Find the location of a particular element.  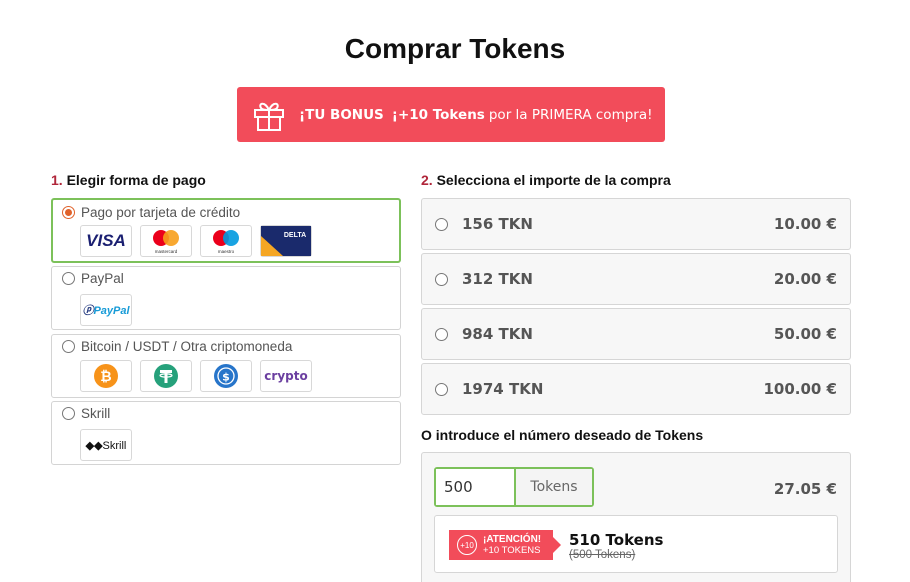

page-title: Comprar Tokens is located at coordinates (455, 48).